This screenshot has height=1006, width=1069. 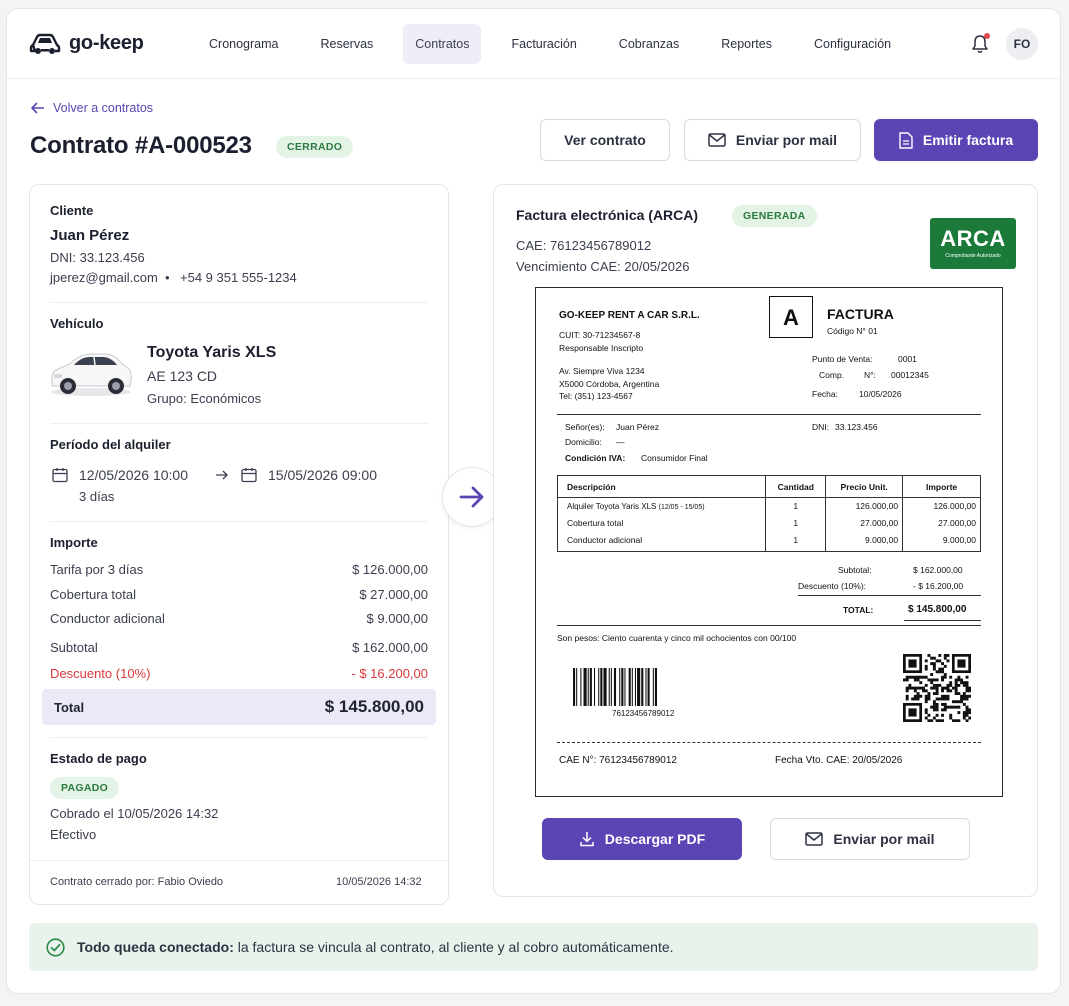 I want to click on inv-subtotal: $ 162.000,00, so click(x=938, y=570).